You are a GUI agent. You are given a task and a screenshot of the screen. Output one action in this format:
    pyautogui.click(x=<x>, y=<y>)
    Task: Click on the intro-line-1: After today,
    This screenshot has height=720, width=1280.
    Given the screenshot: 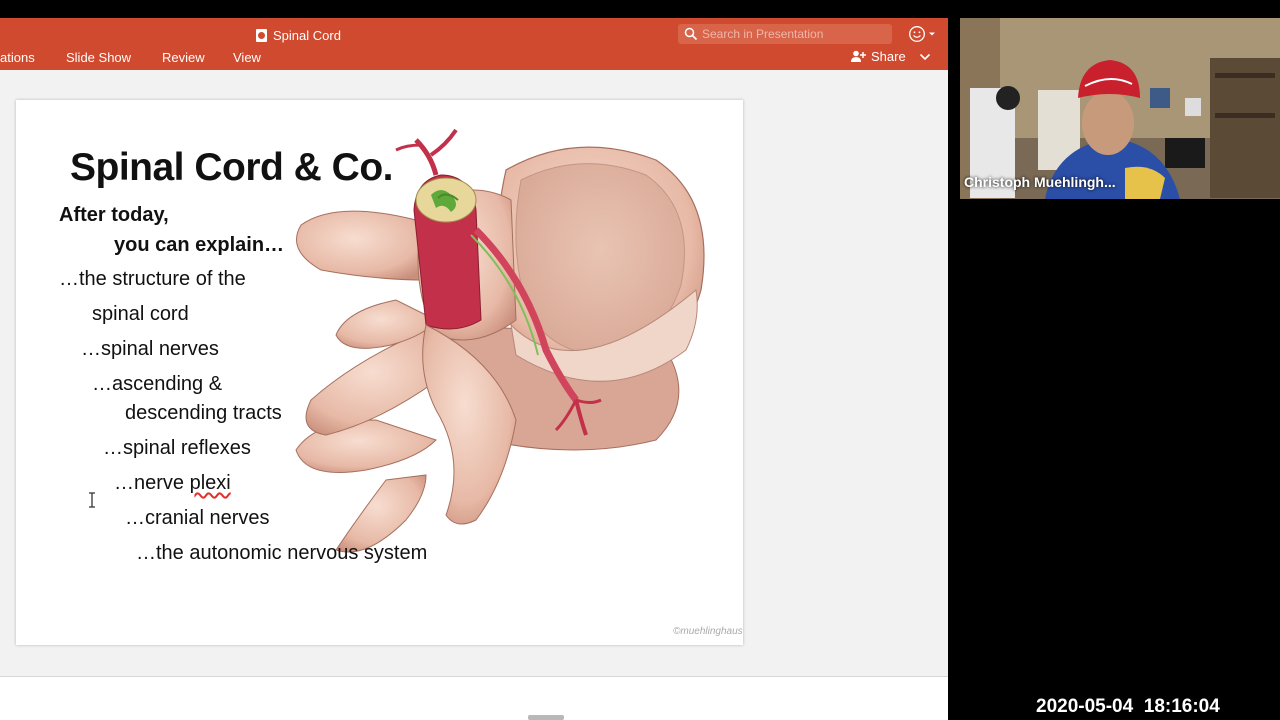 What is the action you would take?
    pyautogui.click(x=114, y=215)
    